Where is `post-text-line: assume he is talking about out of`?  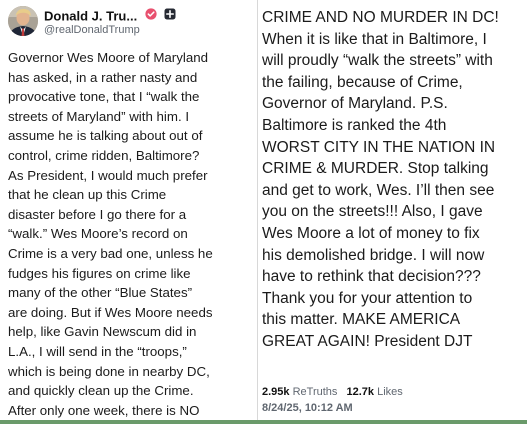
post-text-line: assume he is talking about out of is located at coordinates (105, 136).